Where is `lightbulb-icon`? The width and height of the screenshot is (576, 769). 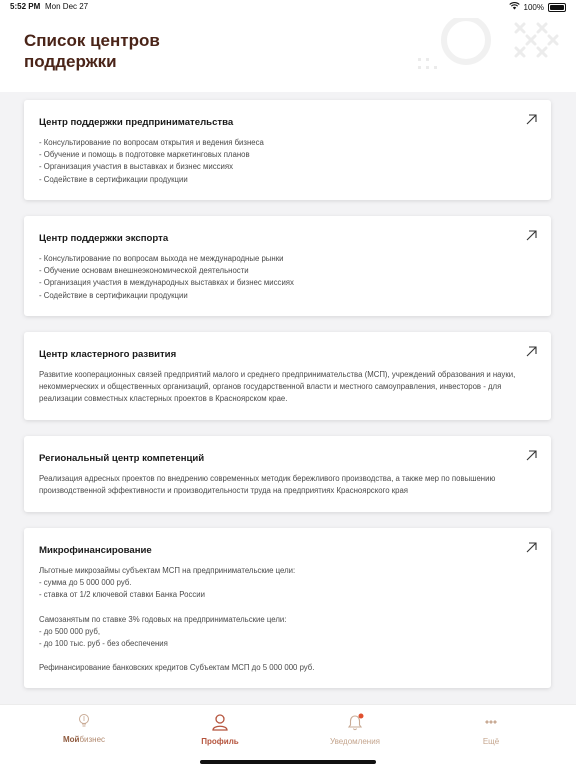
lightbulb-icon is located at coordinates (84, 720).